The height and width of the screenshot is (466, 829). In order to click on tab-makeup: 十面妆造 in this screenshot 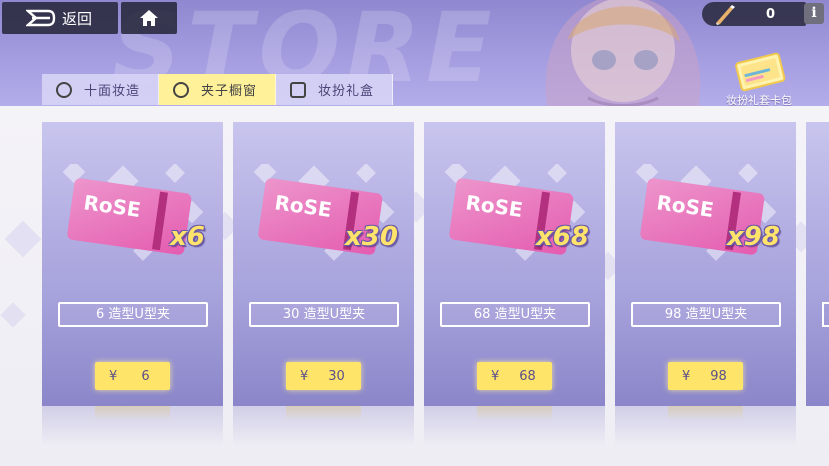, I will do `click(100, 89)`.